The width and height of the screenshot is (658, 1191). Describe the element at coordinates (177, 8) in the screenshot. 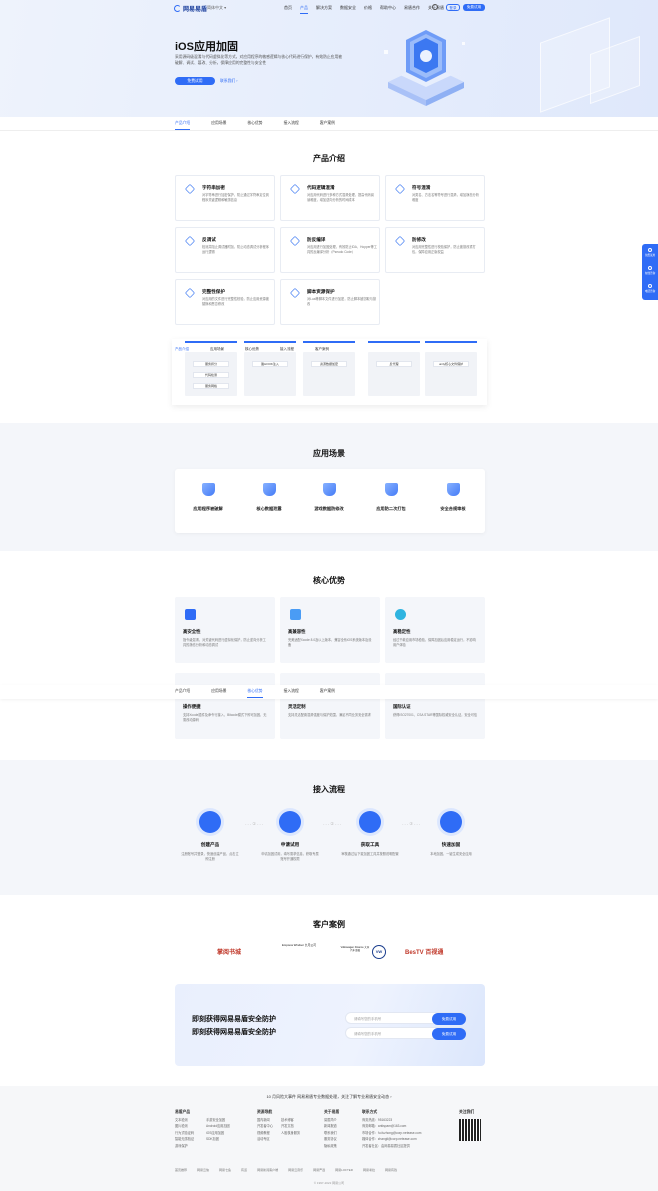

I see `logo-icon` at that location.